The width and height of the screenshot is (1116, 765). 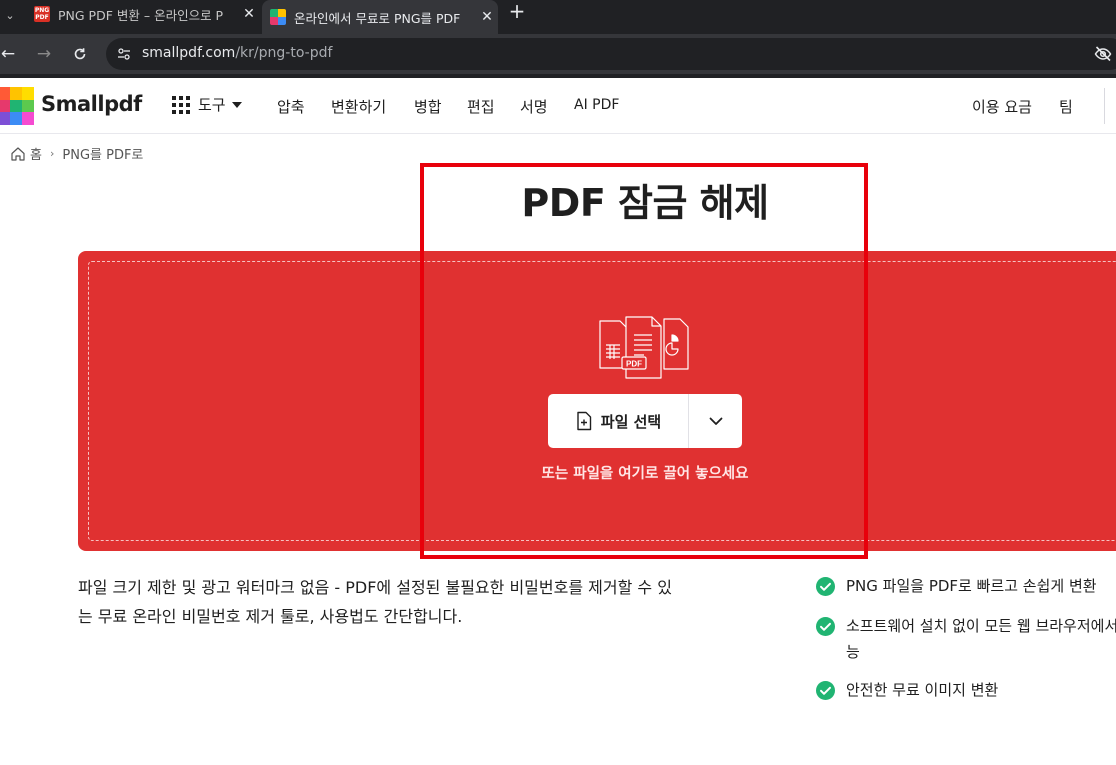 I want to click on home-icon, so click(x=18, y=154).